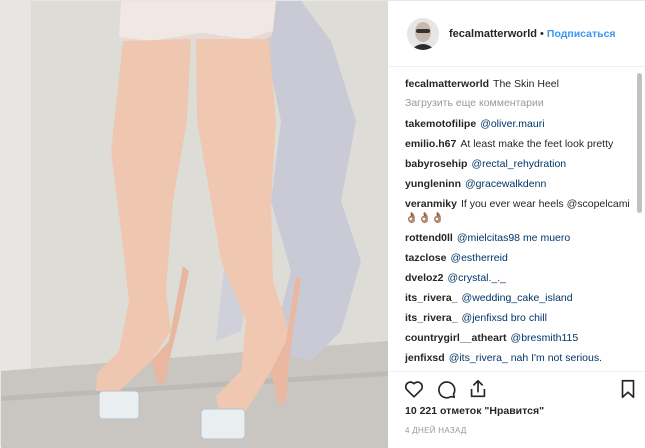 The height and width of the screenshot is (448, 645). I want to click on comment-username: veranmiky, so click(431, 204).